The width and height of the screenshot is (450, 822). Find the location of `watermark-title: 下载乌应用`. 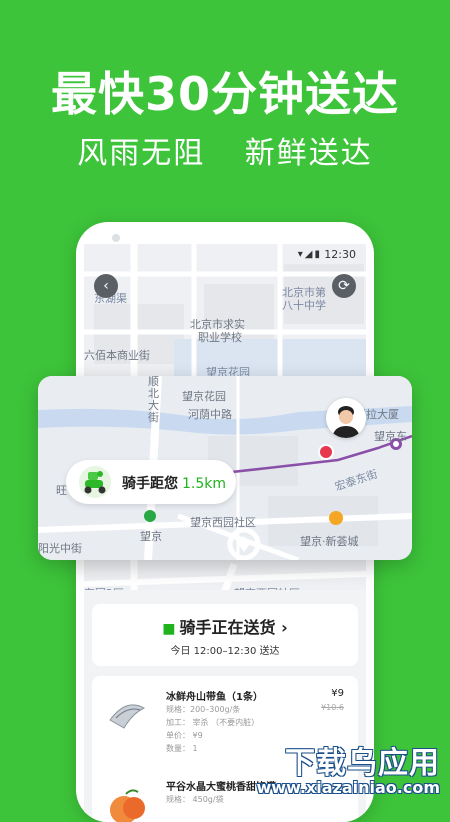

watermark-title: 下载乌应用 is located at coordinates (362, 763).